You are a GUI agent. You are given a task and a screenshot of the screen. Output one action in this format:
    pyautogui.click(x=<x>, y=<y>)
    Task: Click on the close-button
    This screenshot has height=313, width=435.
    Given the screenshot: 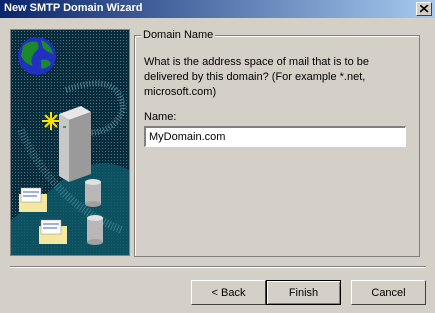 What is the action you would take?
    pyautogui.click(x=424, y=9)
    